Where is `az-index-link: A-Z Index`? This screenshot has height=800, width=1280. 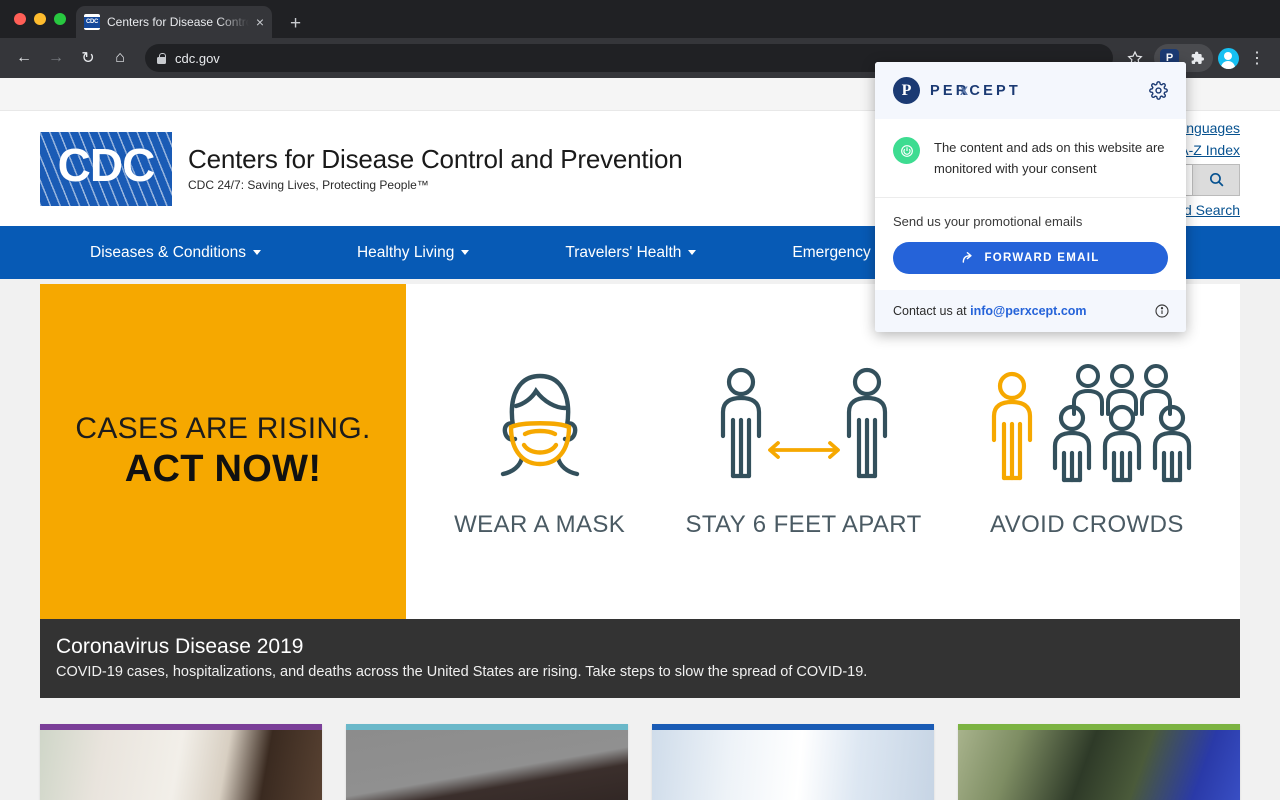
az-index-link: A-Z Index is located at coordinates (1209, 150).